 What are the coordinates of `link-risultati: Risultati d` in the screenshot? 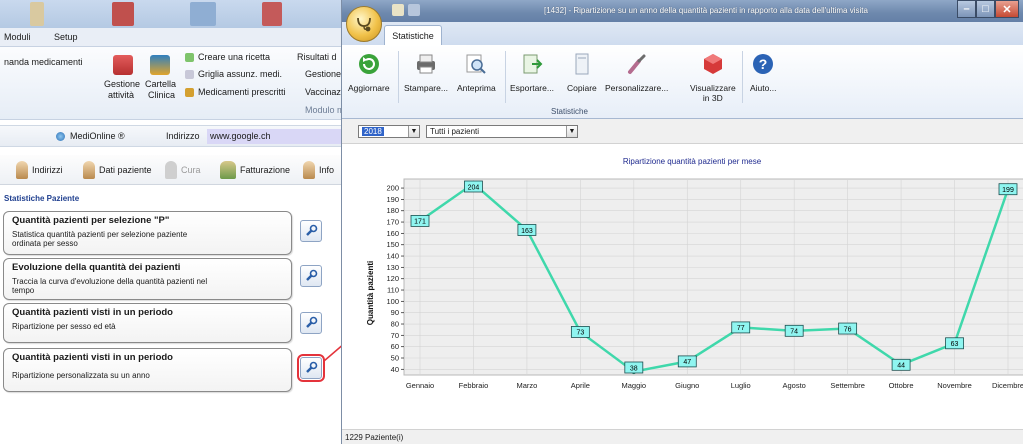 It's located at (317, 57).